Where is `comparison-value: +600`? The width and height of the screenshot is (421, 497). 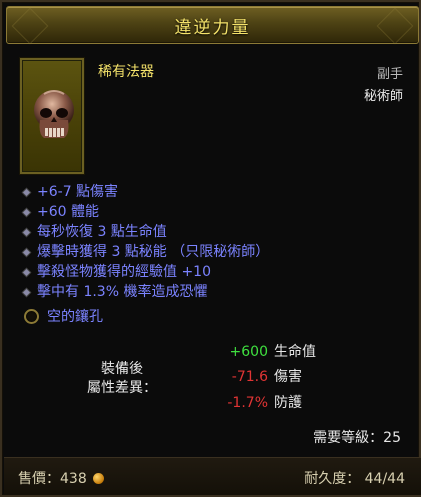
comparison-value: +600 is located at coordinates (248, 352).